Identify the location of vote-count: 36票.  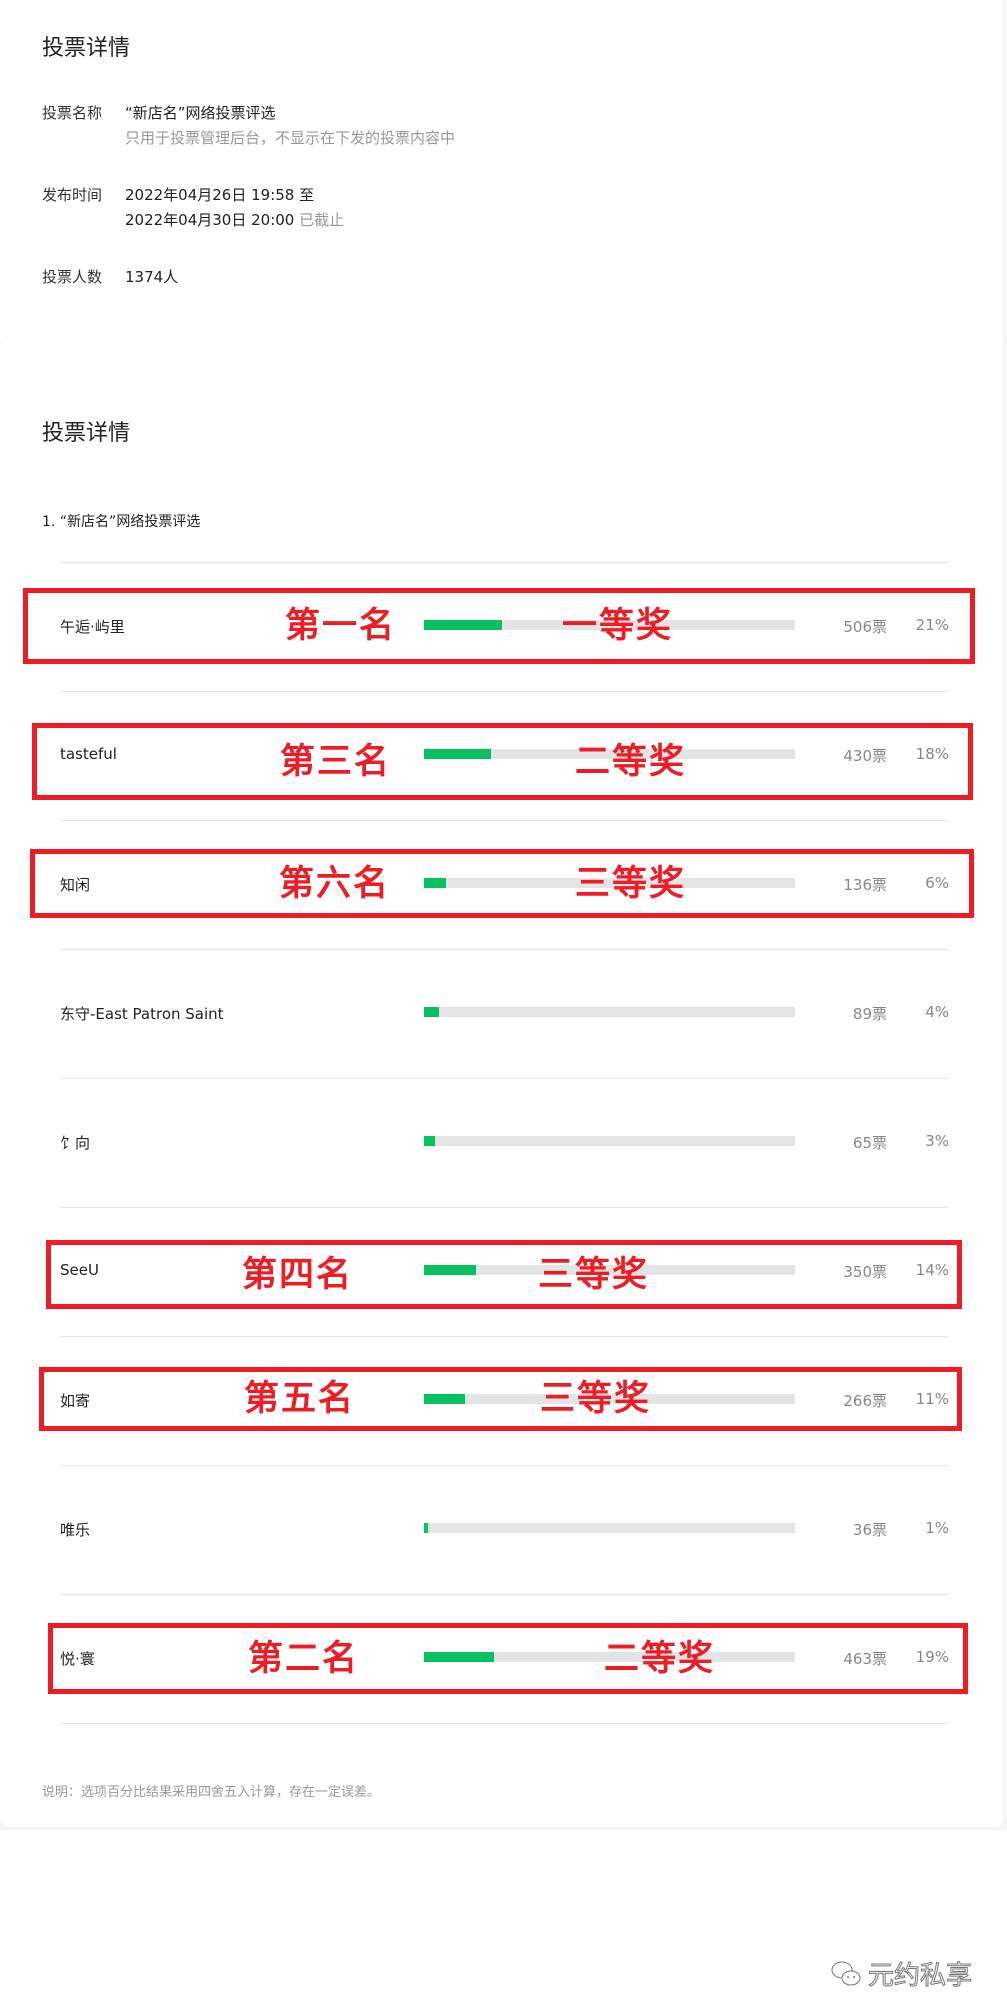
(869, 1530).